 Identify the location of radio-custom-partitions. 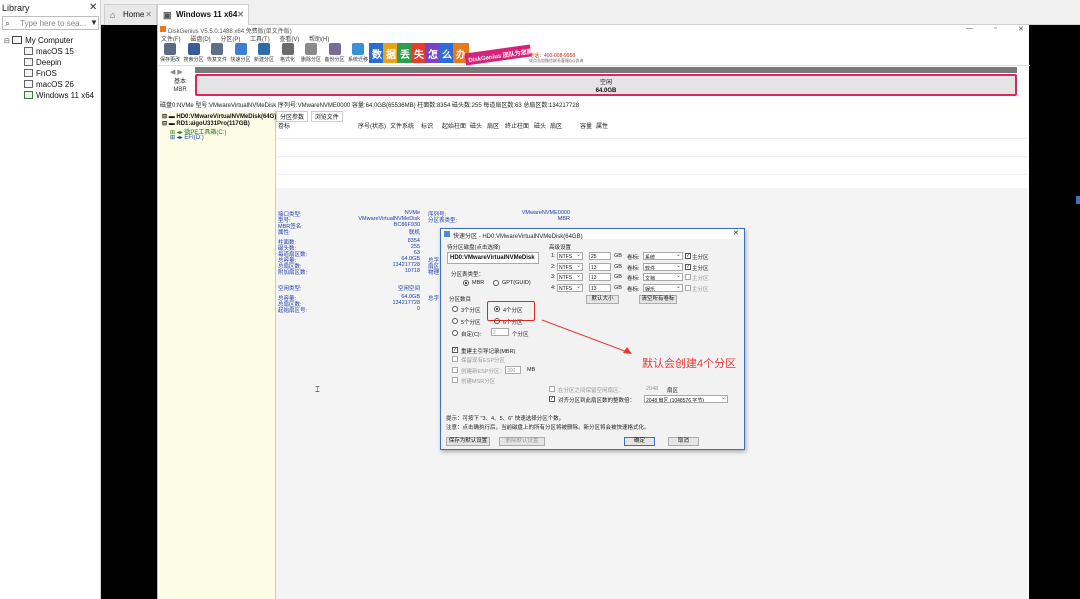
(455, 333).